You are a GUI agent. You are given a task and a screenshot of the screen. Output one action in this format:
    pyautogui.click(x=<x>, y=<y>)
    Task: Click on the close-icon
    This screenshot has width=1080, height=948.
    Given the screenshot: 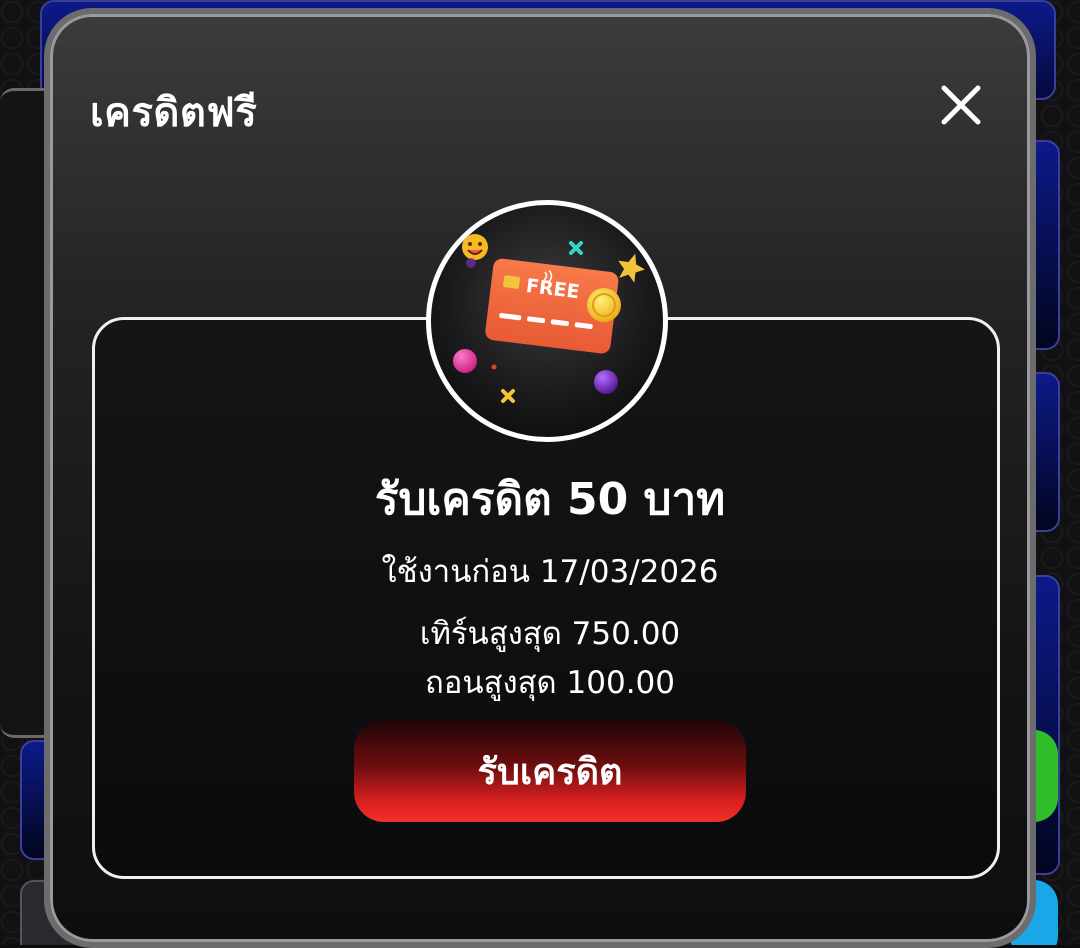 What is the action you would take?
    pyautogui.click(x=961, y=105)
    